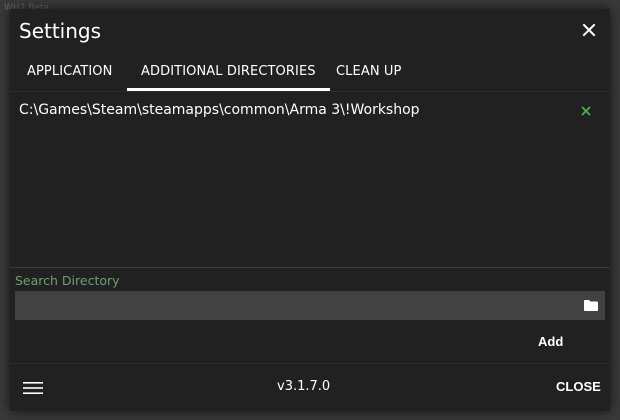 The width and height of the screenshot is (620, 420). Describe the element at coordinates (578, 386) in the screenshot. I see `close-button: CLOSE` at that location.